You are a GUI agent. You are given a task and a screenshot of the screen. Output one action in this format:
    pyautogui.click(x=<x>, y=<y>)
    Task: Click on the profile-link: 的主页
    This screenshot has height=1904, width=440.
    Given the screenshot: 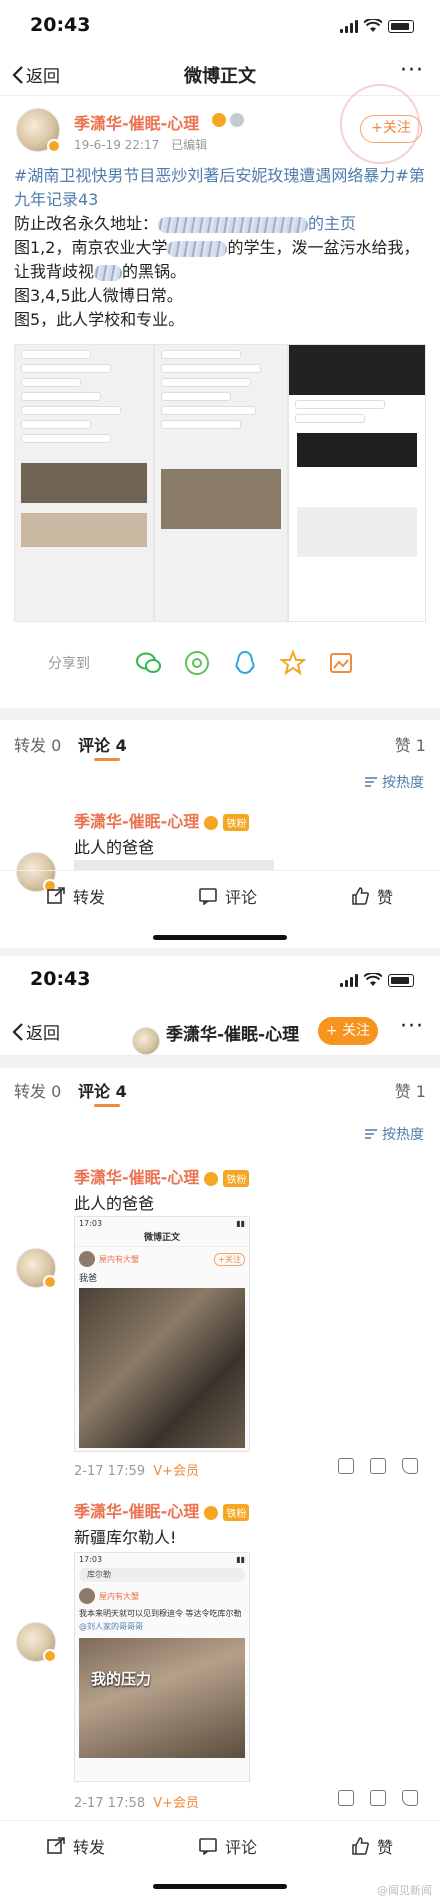 What is the action you would take?
    pyautogui.click(x=332, y=223)
    